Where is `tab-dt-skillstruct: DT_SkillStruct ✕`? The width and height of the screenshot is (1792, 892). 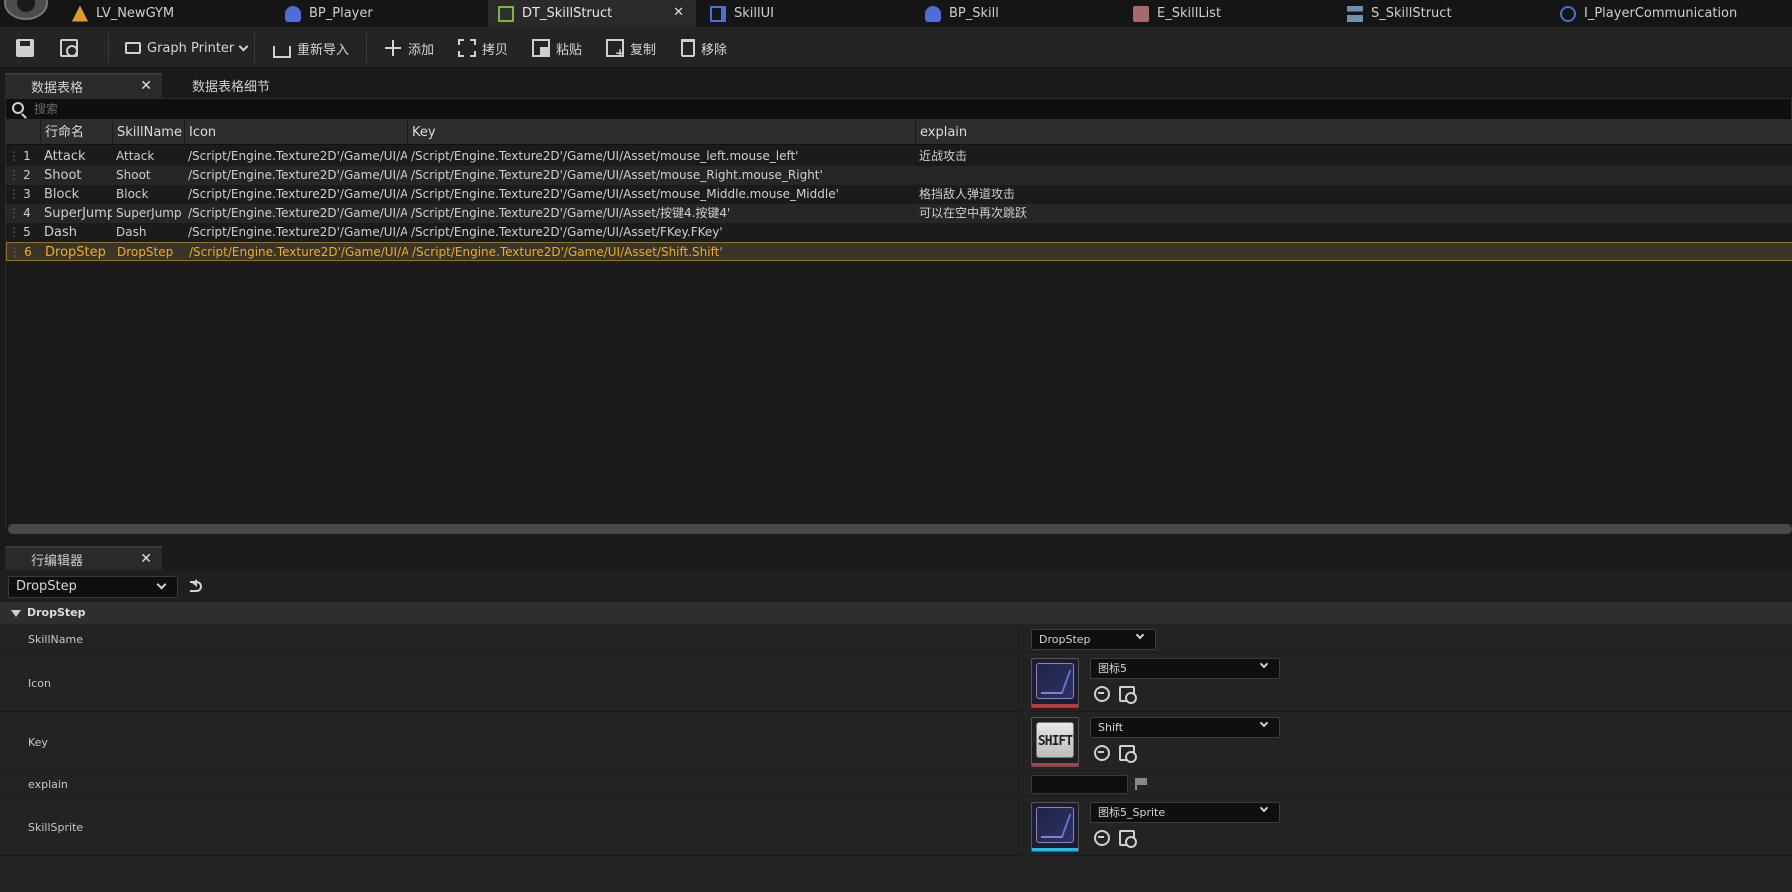
tab-dt-skillstruct: DT_SkillStruct ✕ is located at coordinates (592, 13).